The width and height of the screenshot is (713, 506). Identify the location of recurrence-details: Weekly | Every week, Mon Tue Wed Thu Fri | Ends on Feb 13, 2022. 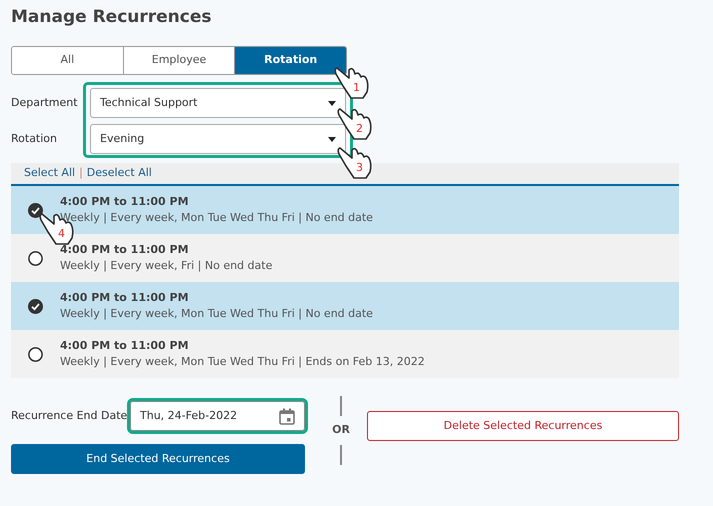
(242, 362).